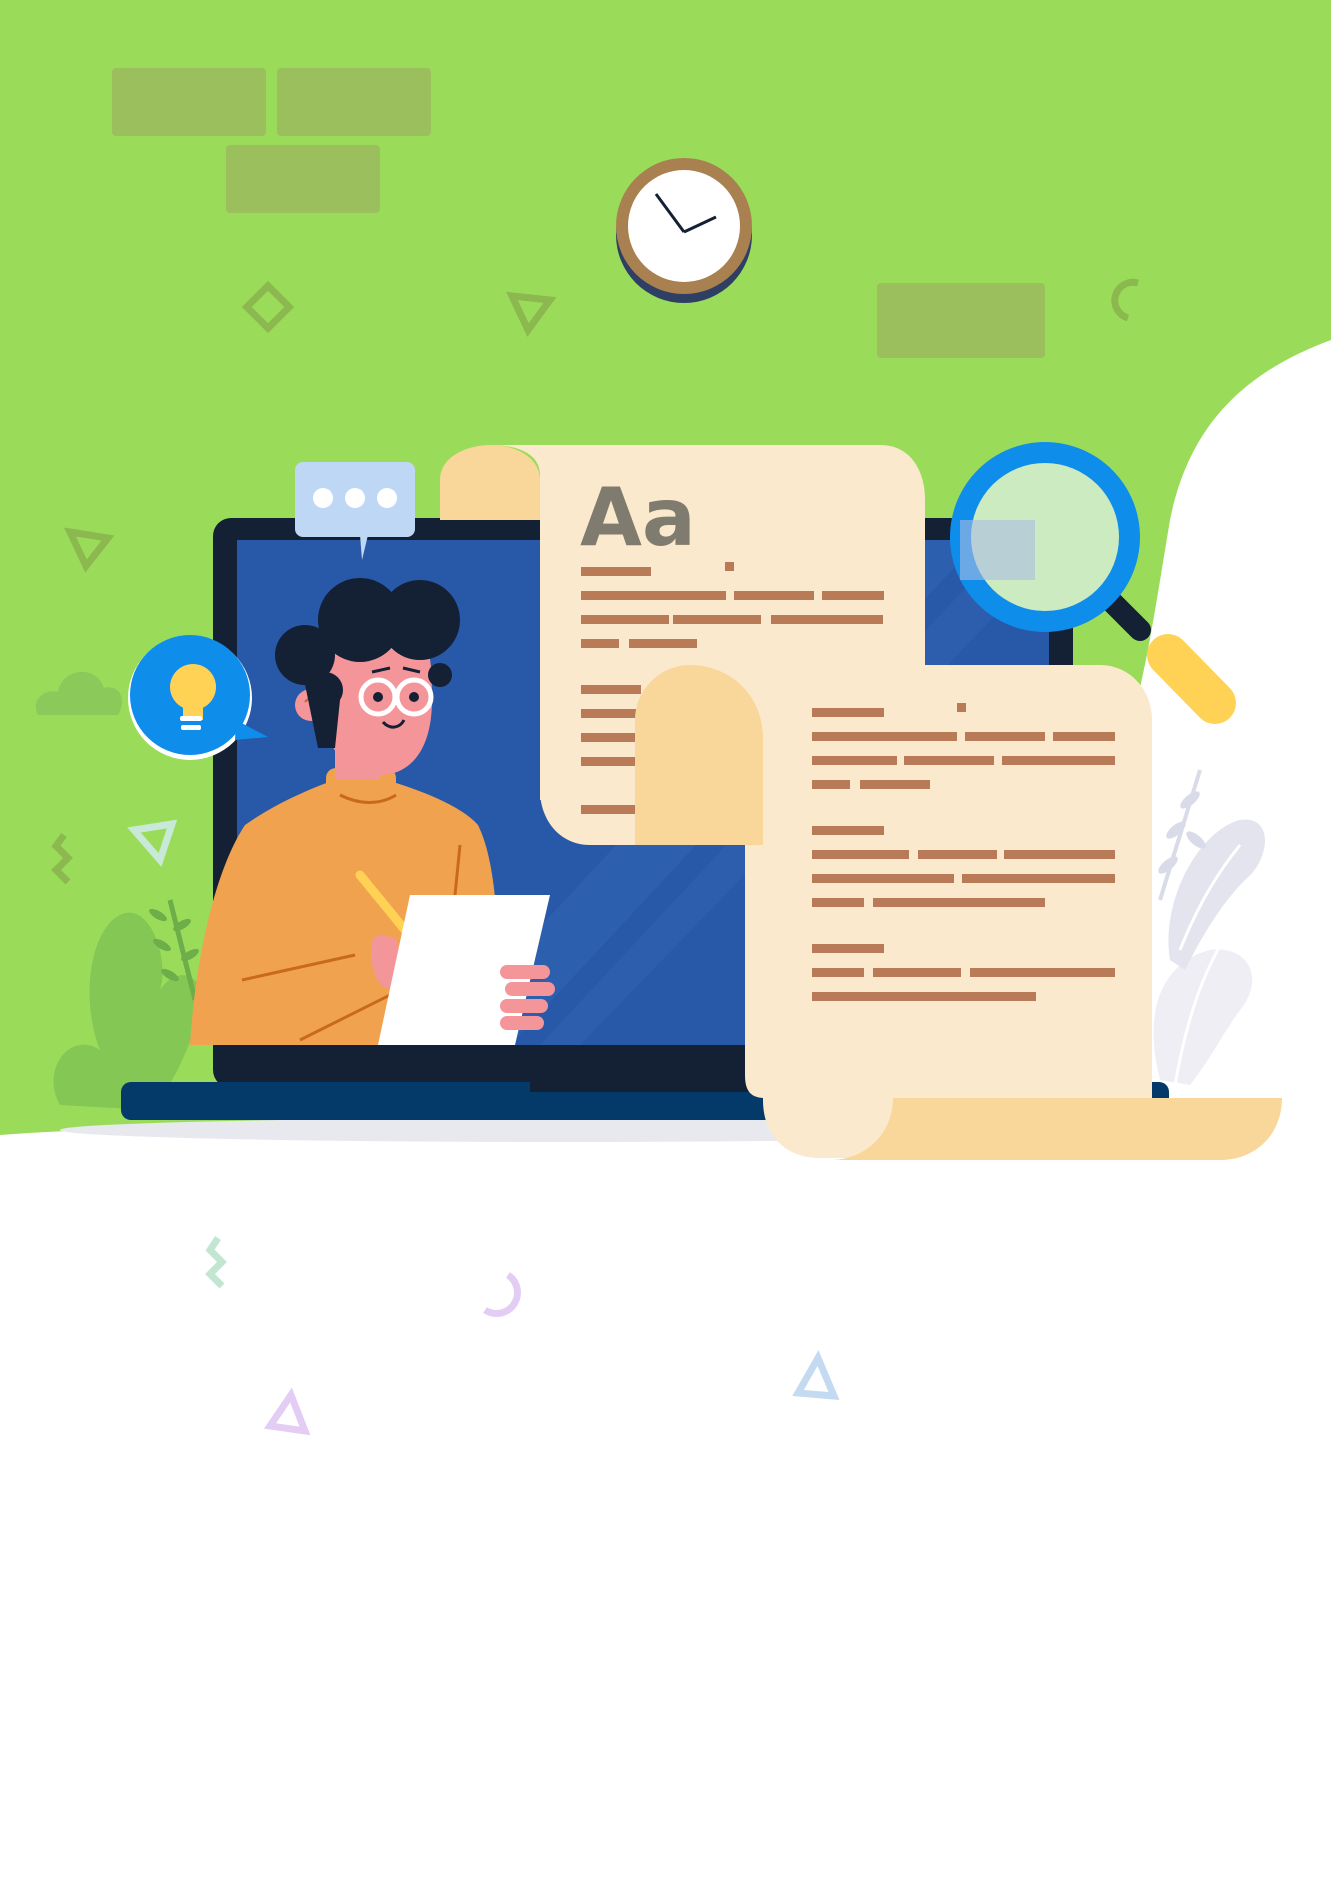 Image resolution: width=1331 pixels, height=1890 pixels. I want to click on document-lower-curl, so click(1057, 1129).